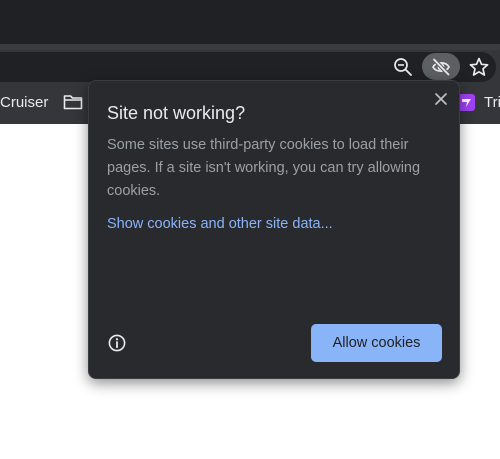 This screenshot has height=459, width=500. I want to click on popup-title: Site not working?, so click(176, 113).